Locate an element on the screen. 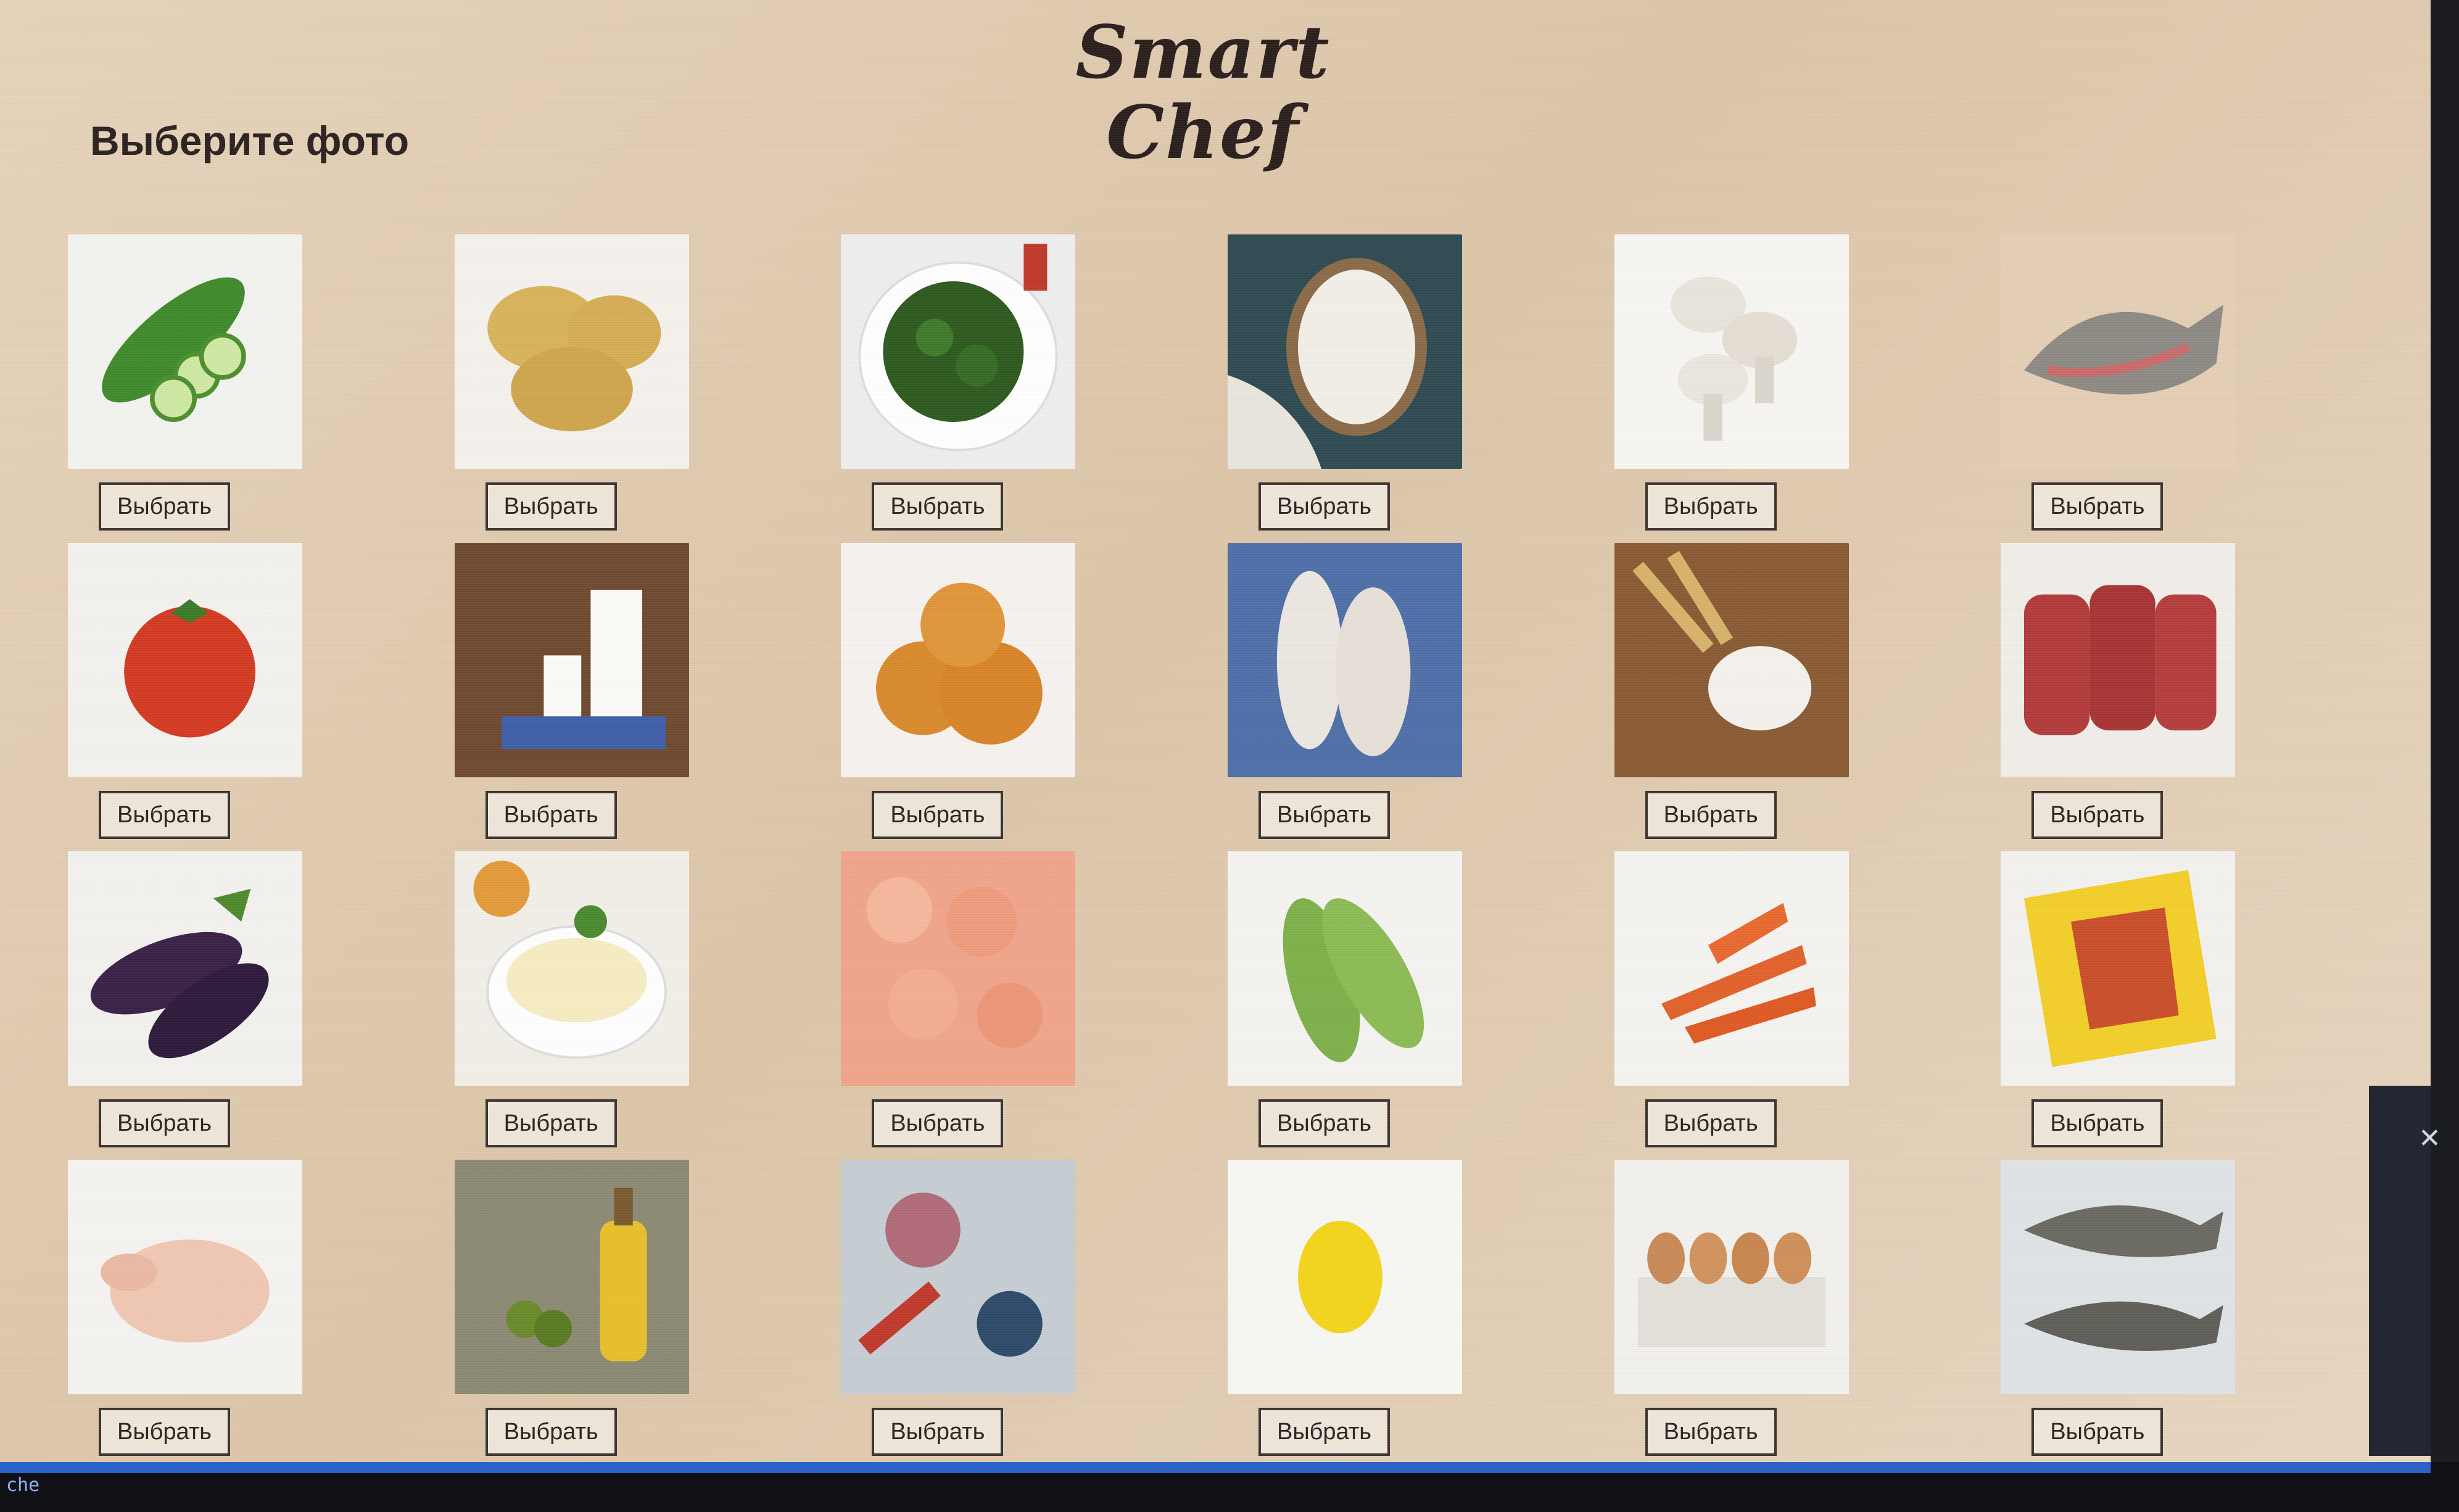  carrot-icon is located at coordinates (1731, 968).